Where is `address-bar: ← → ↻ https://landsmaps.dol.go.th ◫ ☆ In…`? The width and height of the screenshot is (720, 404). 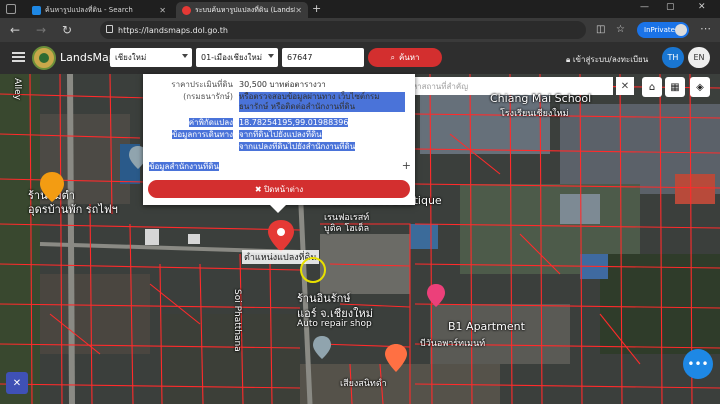 address-bar: ← → ↻ https://landsmaps.dol.go.th ◫ ☆ In… is located at coordinates (360, 30).